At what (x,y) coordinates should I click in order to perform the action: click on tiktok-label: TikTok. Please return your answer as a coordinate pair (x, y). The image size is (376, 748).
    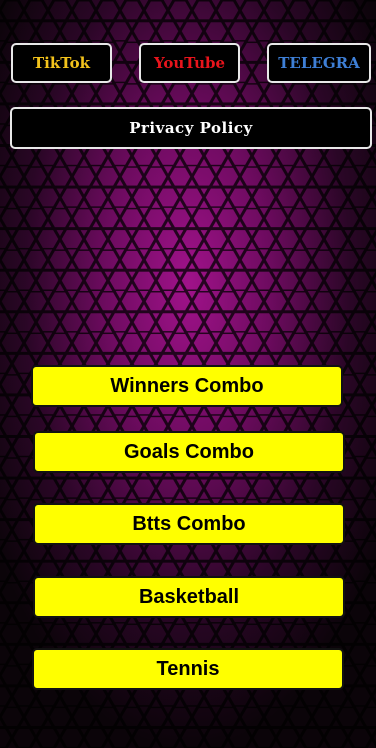
    Looking at the image, I should click on (61, 63).